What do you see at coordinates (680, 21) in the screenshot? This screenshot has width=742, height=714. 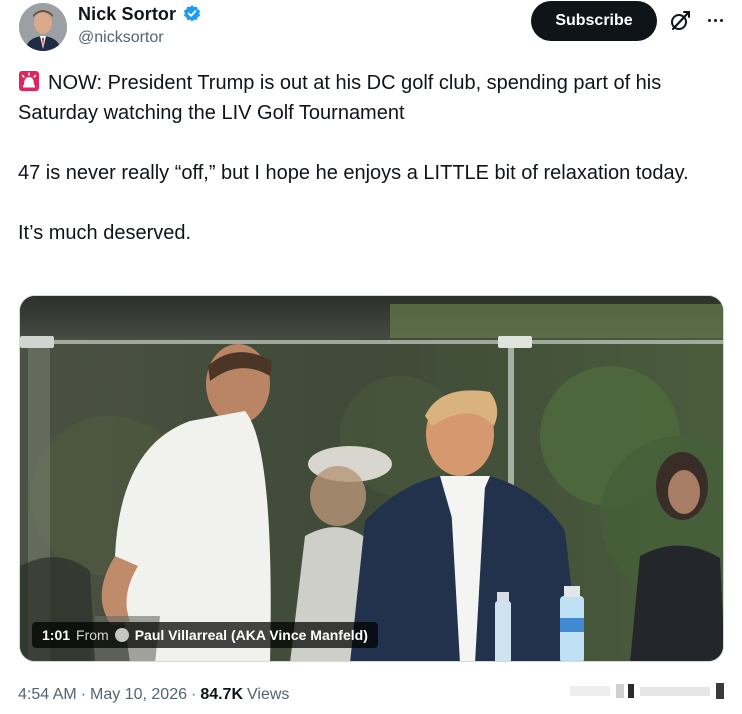 I see `grok-icon` at bounding box center [680, 21].